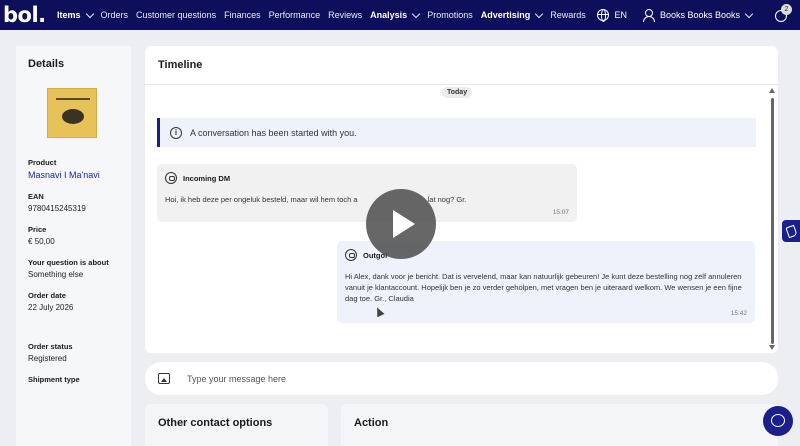 This screenshot has height=446, width=800. Describe the element at coordinates (345, 15) in the screenshot. I see `nav-reviews: Reviews` at that location.